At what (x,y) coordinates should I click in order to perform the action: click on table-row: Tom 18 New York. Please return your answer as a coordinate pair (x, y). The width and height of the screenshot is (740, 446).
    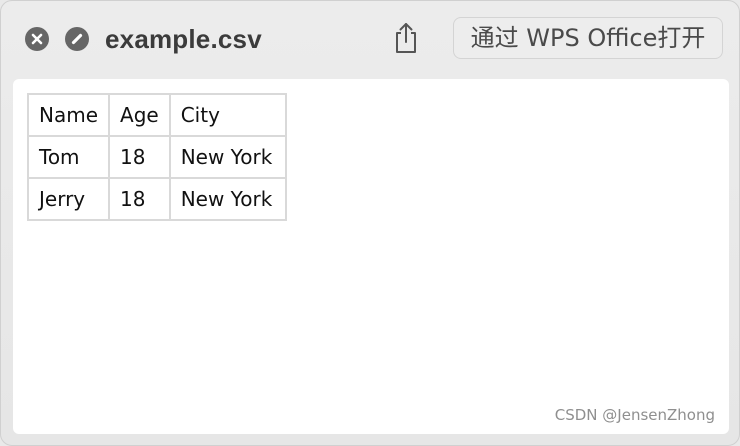
    Looking at the image, I should click on (156, 157).